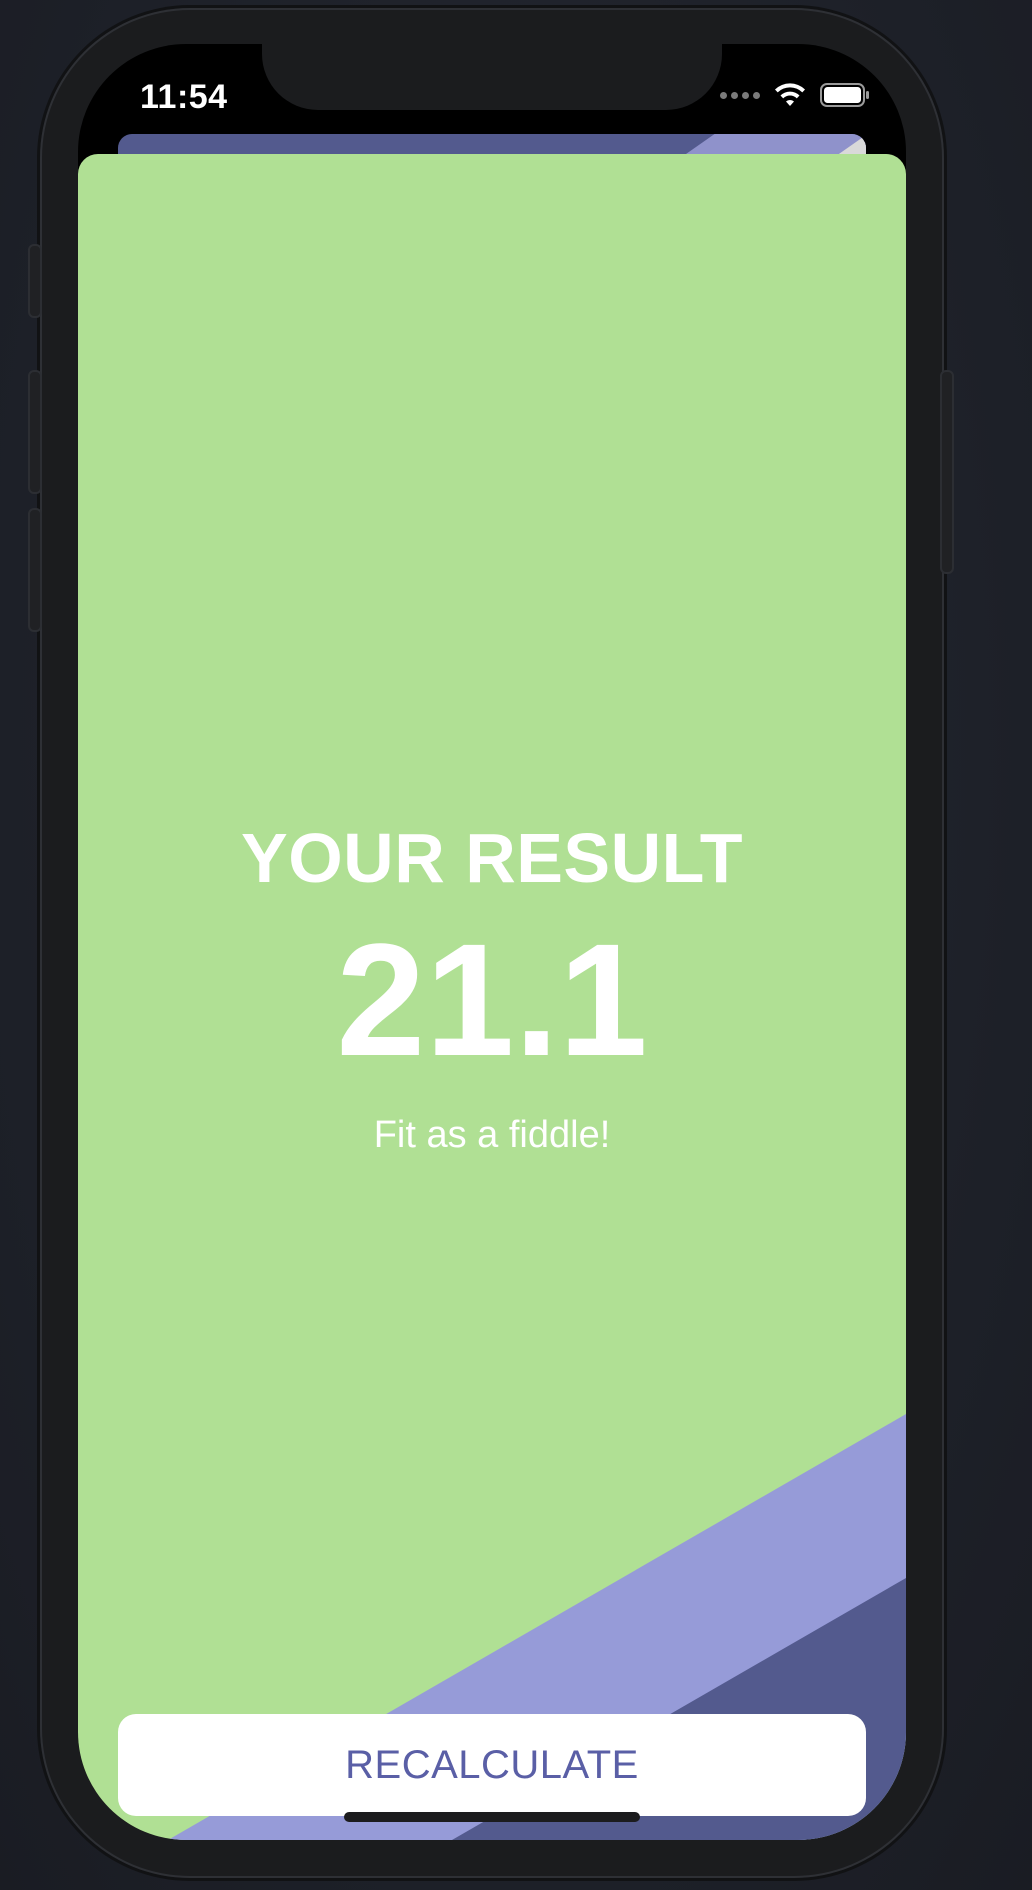 The width and height of the screenshot is (1032, 1890). I want to click on volume-down-button, so click(35, 570).